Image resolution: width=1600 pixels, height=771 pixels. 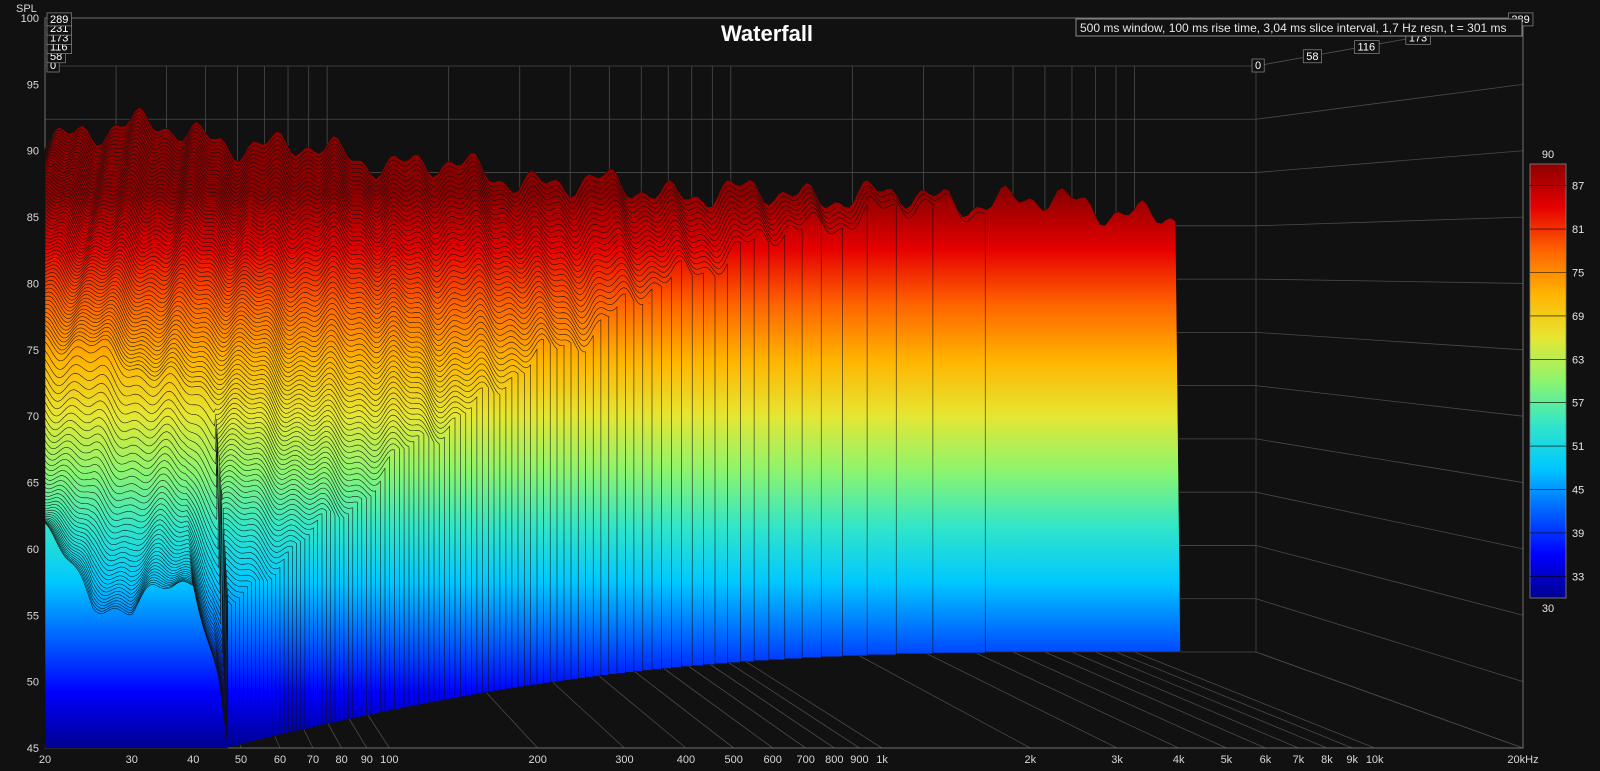 I want to click on x-tick-label: 300, so click(x=624, y=760).